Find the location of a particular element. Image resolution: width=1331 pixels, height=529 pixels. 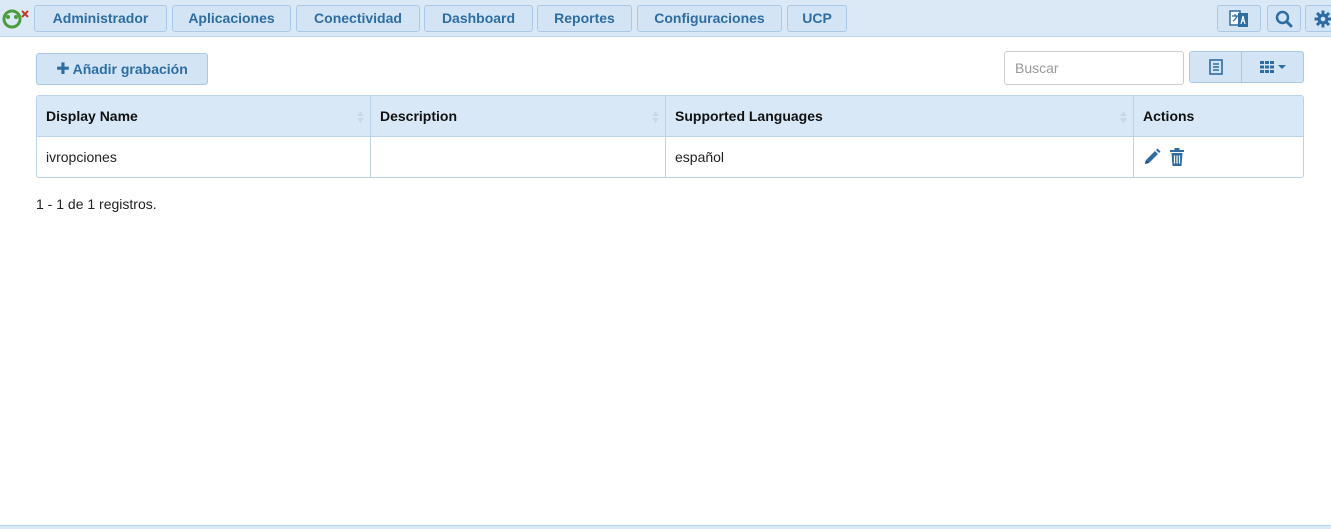

nav-administrador: Administrador is located at coordinates (100, 18).